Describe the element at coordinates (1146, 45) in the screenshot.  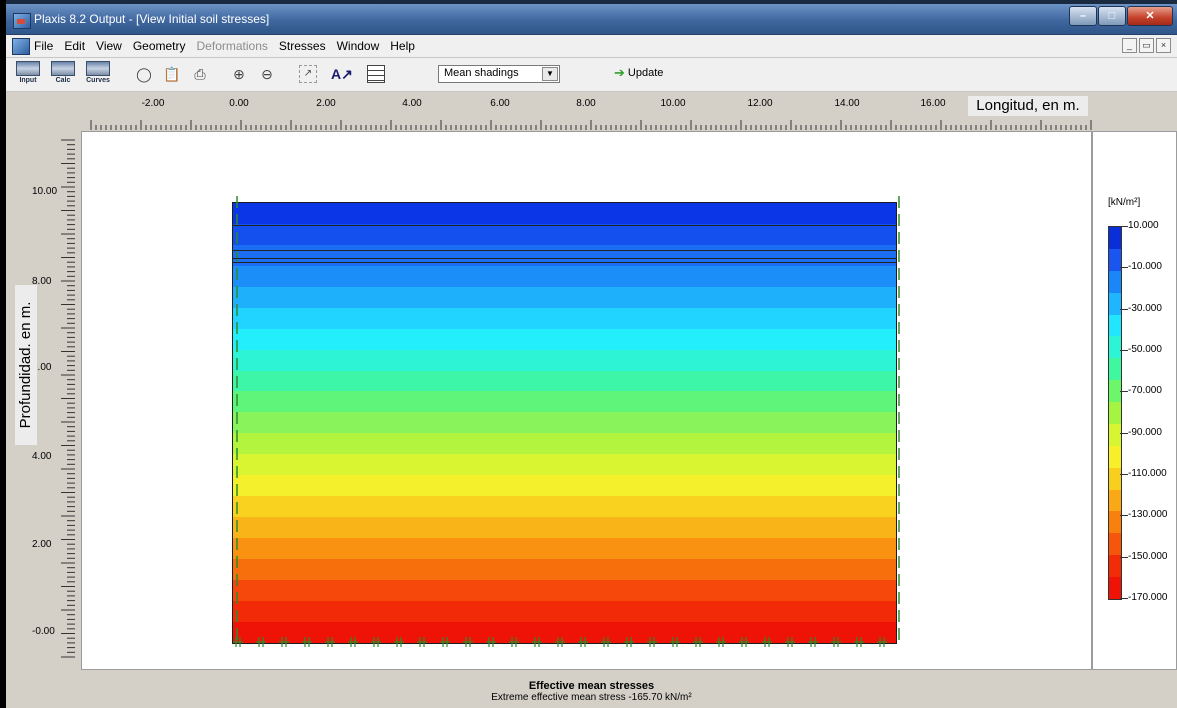
I see `mdi-restore-button: ▭` at that location.